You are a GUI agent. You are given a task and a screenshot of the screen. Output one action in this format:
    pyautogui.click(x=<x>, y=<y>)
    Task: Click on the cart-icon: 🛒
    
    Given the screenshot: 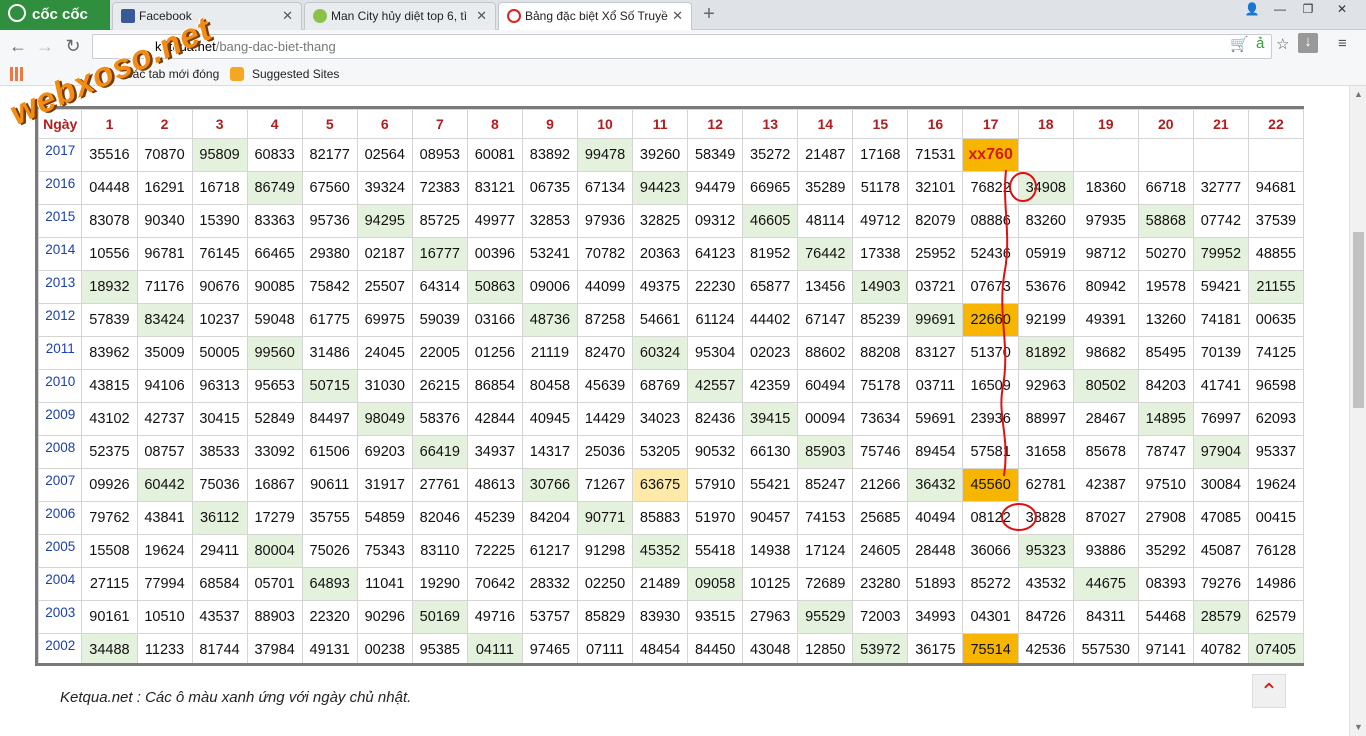 What is the action you would take?
    pyautogui.click(x=1239, y=44)
    